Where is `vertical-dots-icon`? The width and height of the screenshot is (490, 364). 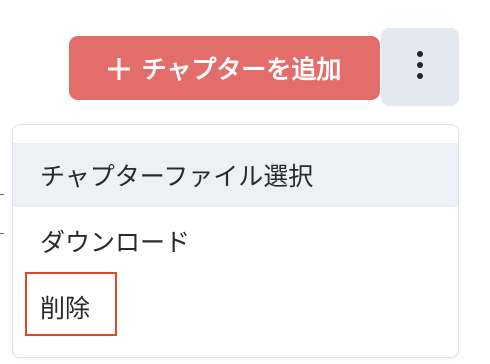
vertical-dots-icon is located at coordinates (420, 67).